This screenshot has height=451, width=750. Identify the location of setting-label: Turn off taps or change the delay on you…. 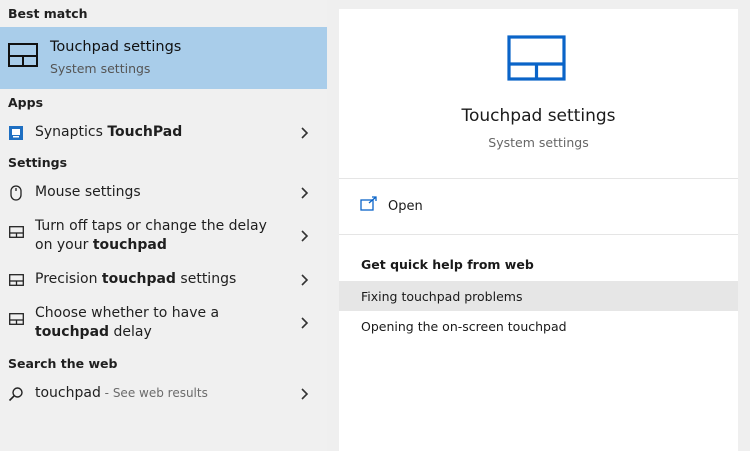
(151, 235).